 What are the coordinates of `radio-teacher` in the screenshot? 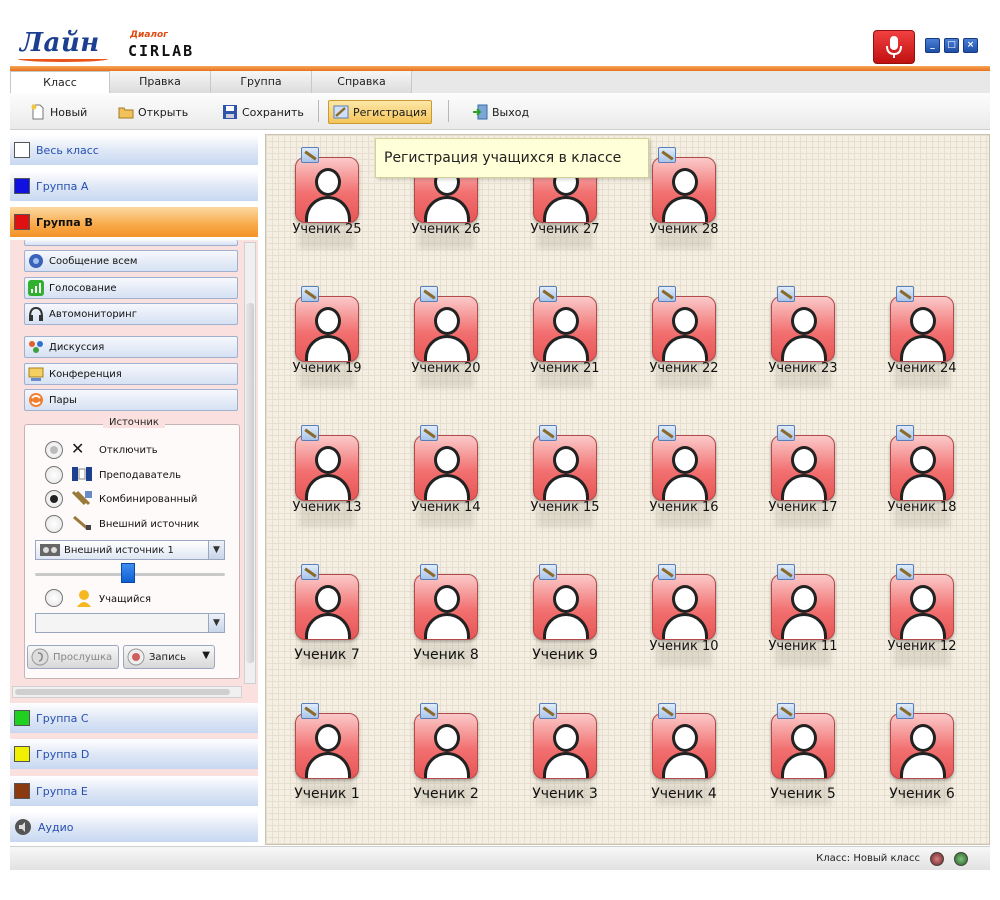 It's located at (54, 475).